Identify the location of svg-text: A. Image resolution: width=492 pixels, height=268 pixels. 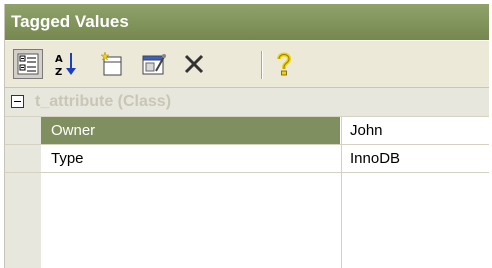
(59, 59).